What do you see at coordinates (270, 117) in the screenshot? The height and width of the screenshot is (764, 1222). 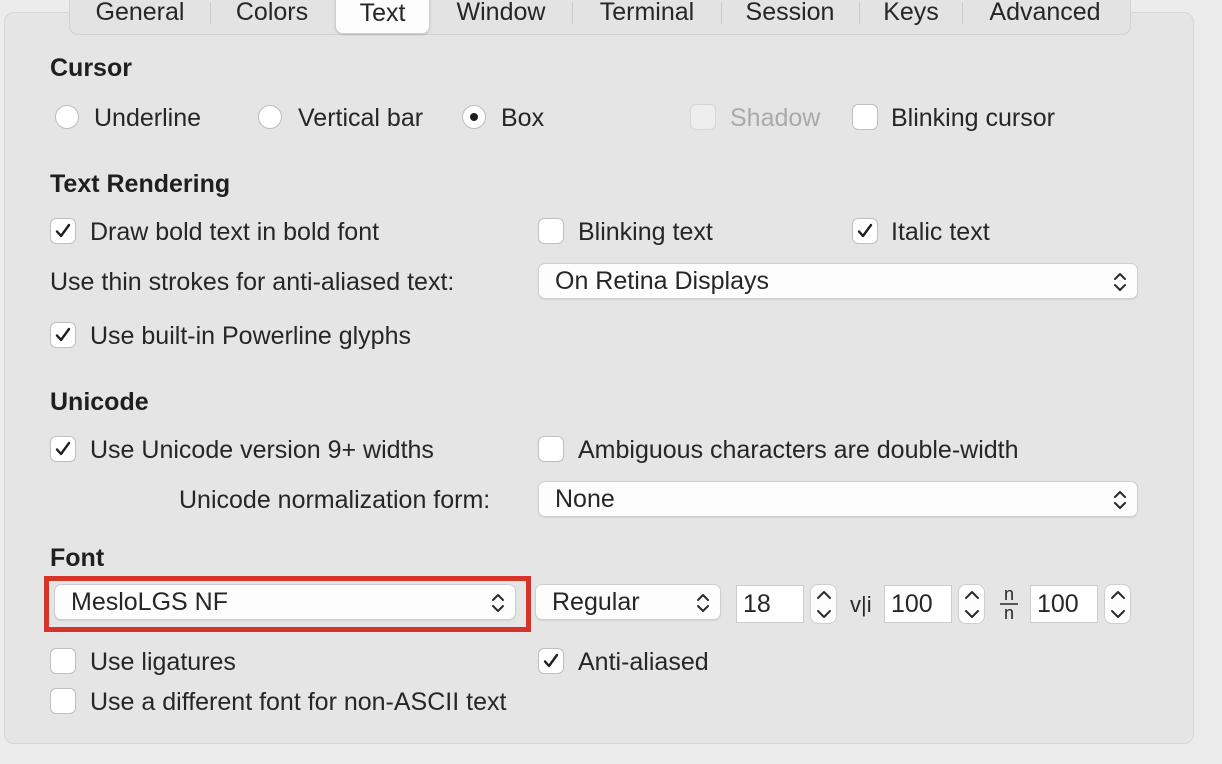 I see `radio-vertical-bar` at bounding box center [270, 117].